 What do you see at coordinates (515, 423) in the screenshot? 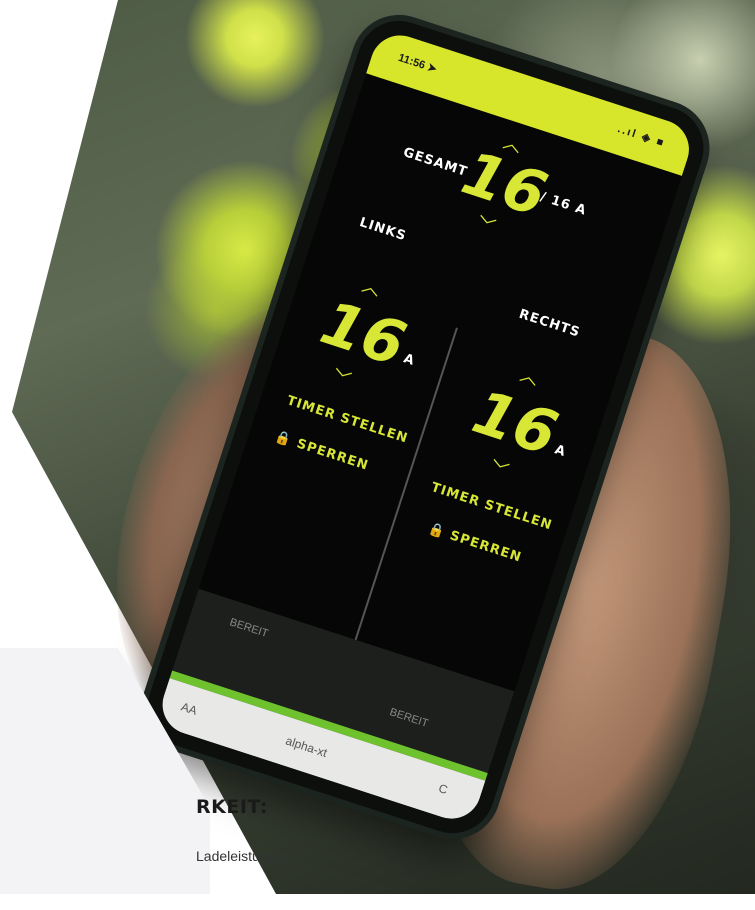
I see `right-value: 16` at bounding box center [515, 423].